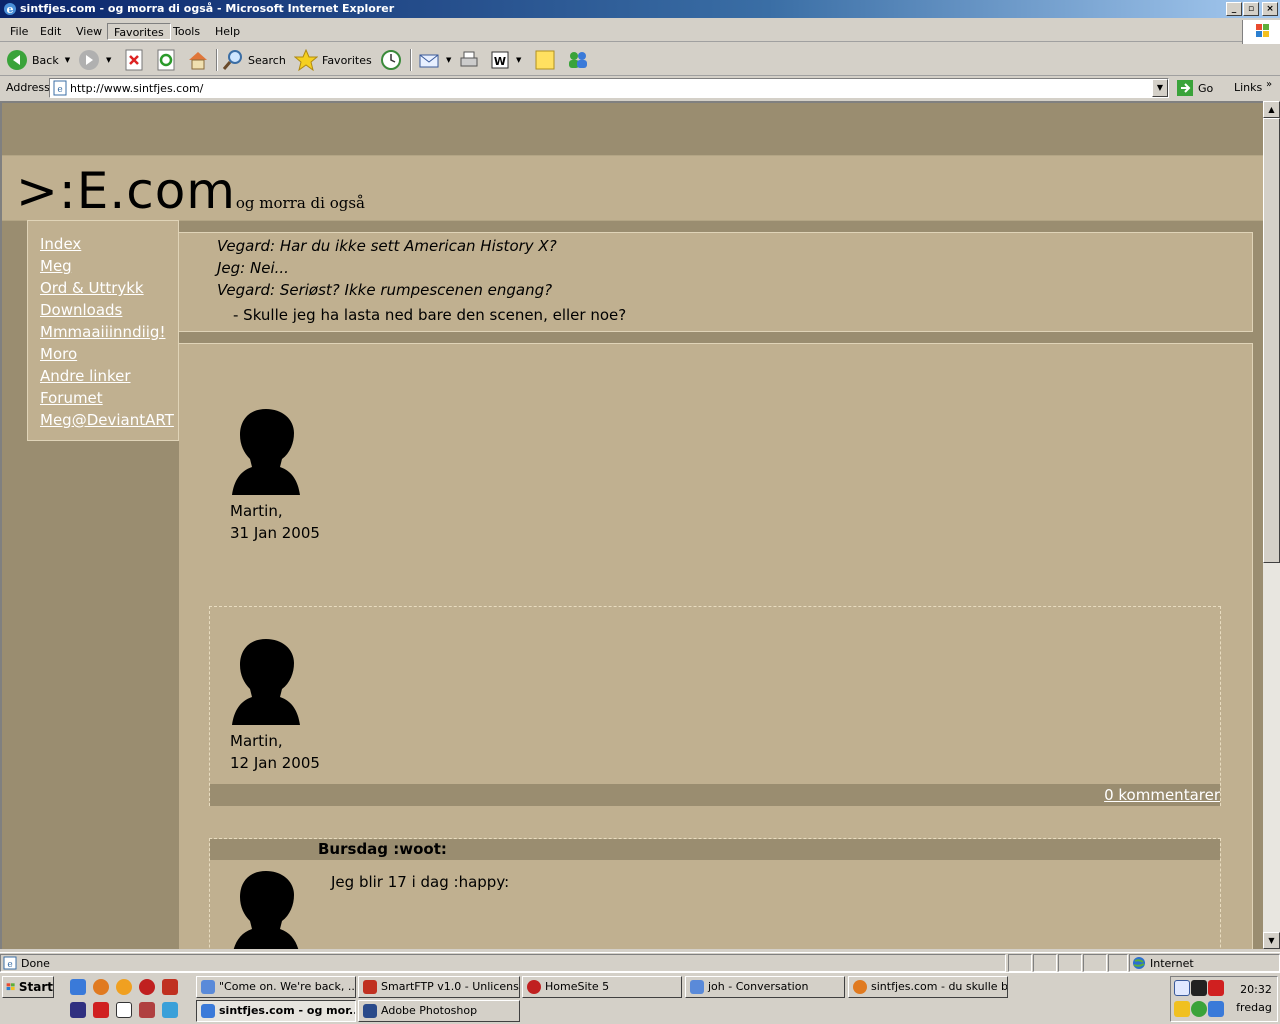 The image size is (1280, 1024). Describe the element at coordinates (198, 60) in the screenshot. I see `home-button` at that location.